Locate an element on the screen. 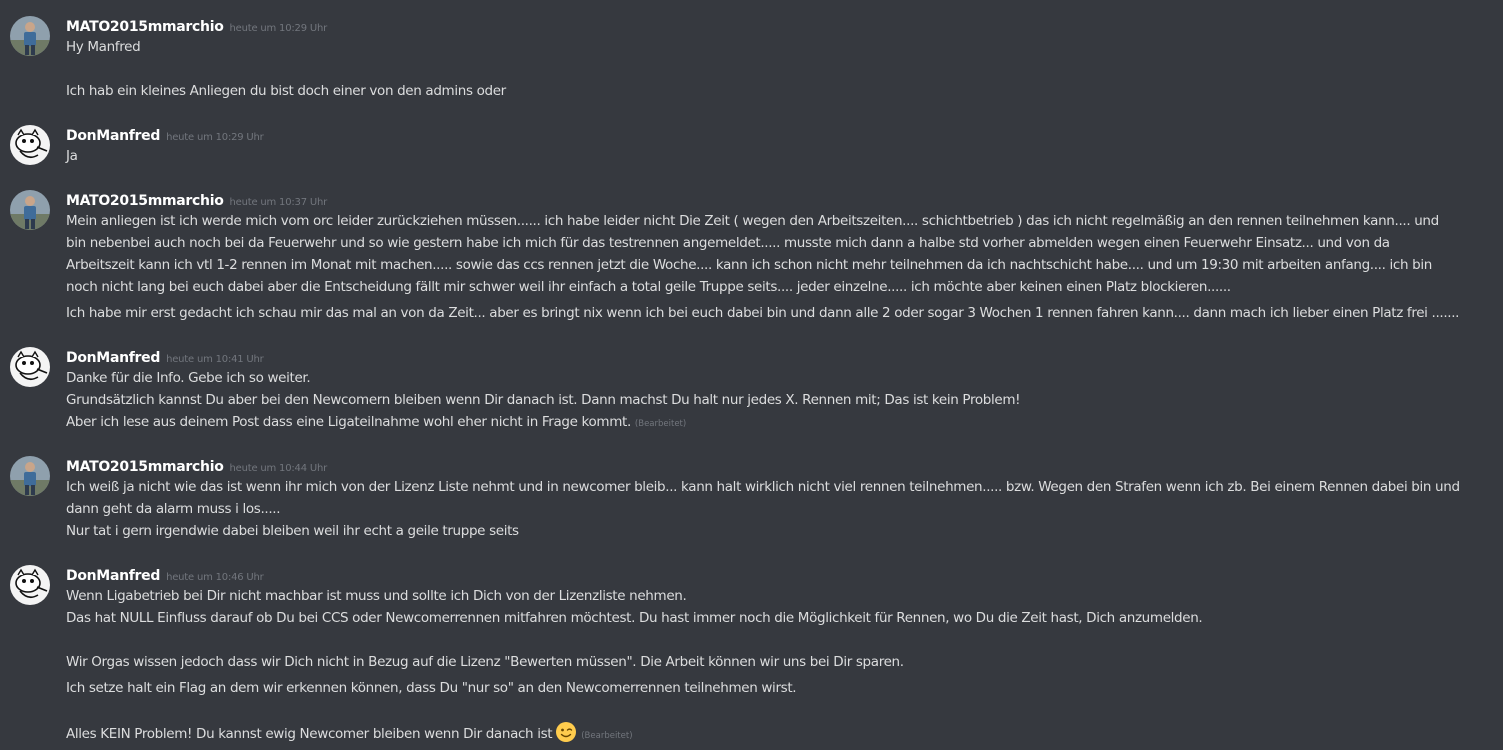 The image size is (1503, 750). message-text: Ja is located at coordinates (72, 156).